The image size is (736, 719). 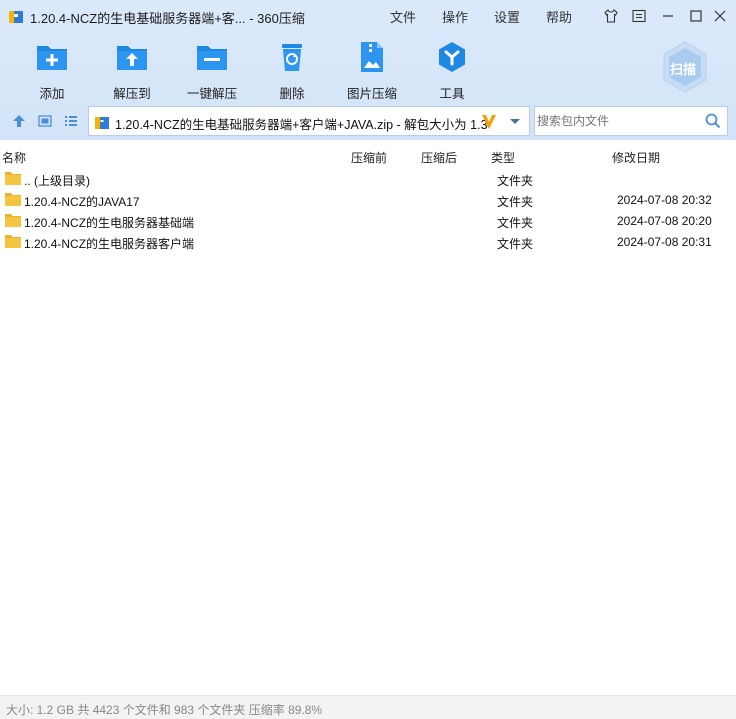 What do you see at coordinates (57, 181) in the screenshot?
I see `item-name: .. (上级目录)` at bounding box center [57, 181].